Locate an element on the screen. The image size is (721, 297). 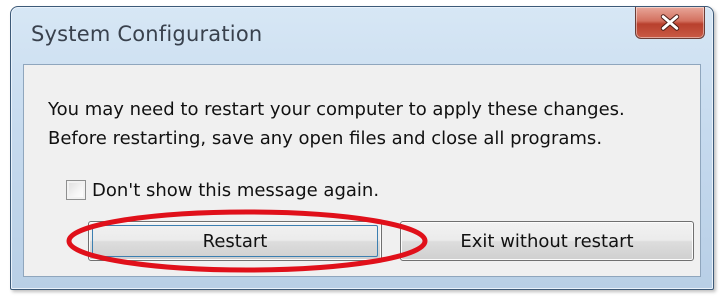
close-icon is located at coordinates (670, 22).